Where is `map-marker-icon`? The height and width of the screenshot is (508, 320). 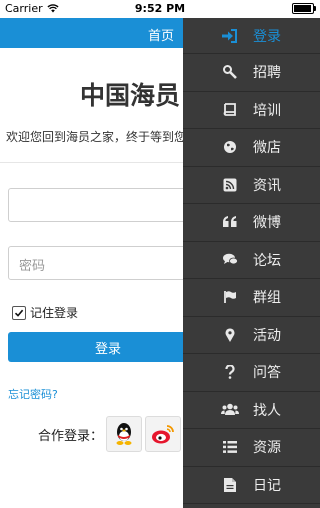
map-marker-icon is located at coordinates (230, 335).